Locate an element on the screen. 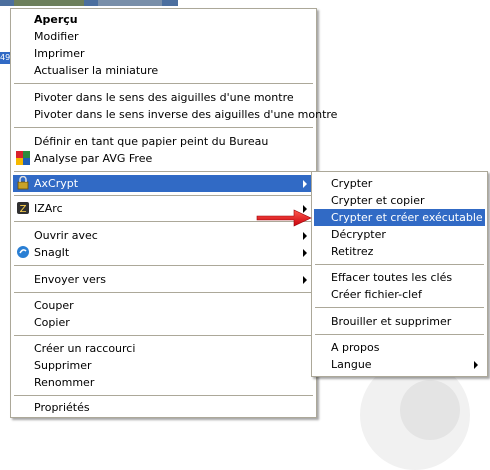 Image resolution: width=490 pixels, height=470 pixels. snagit-icon is located at coordinates (23, 252).